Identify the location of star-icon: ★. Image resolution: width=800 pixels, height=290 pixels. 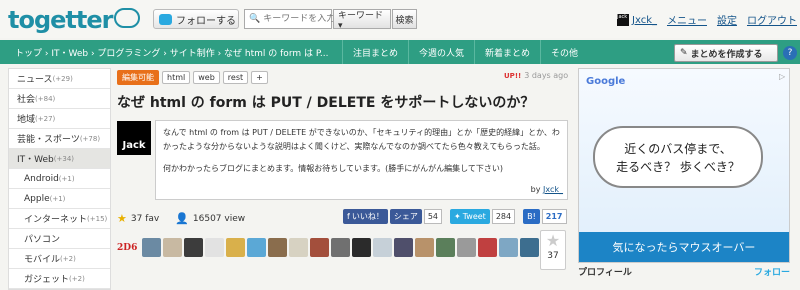
(122, 218).